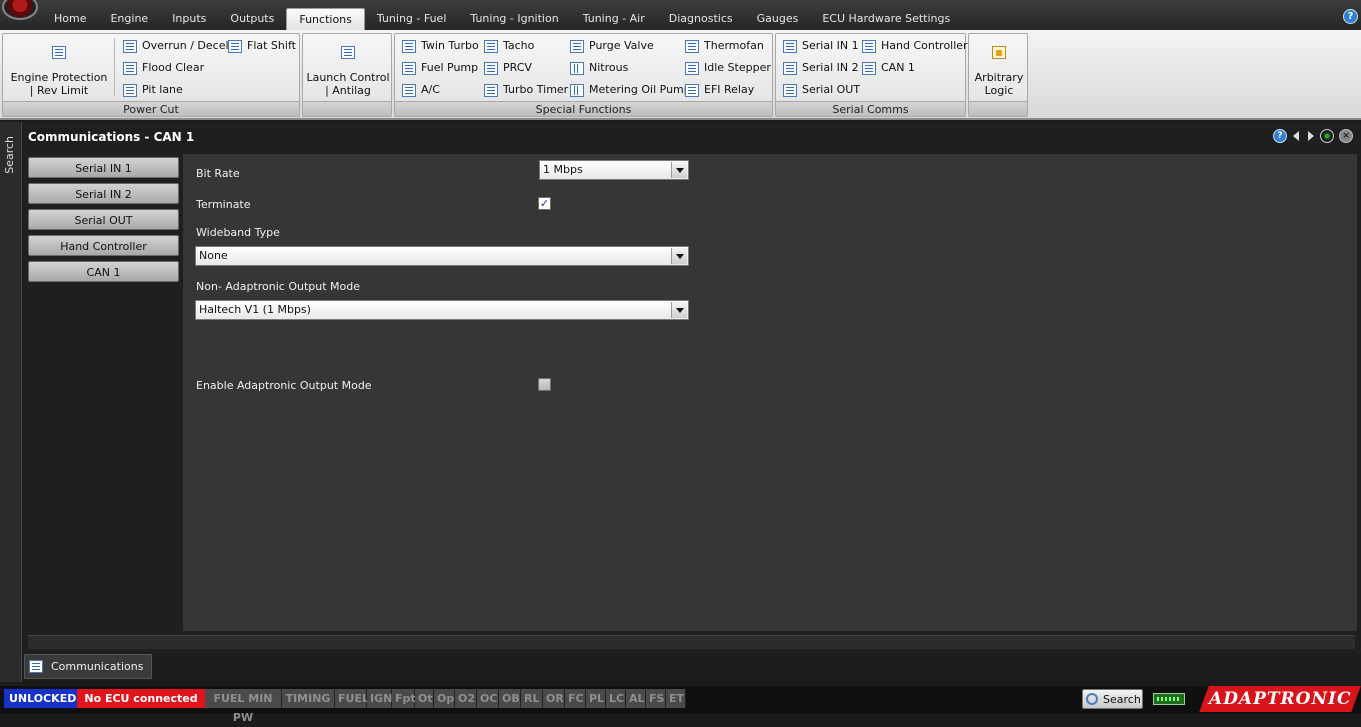  What do you see at coordinates (778, 19) in the screenshot?
I see `tab-gauges: Gauges` at bounding box center [778, 19].